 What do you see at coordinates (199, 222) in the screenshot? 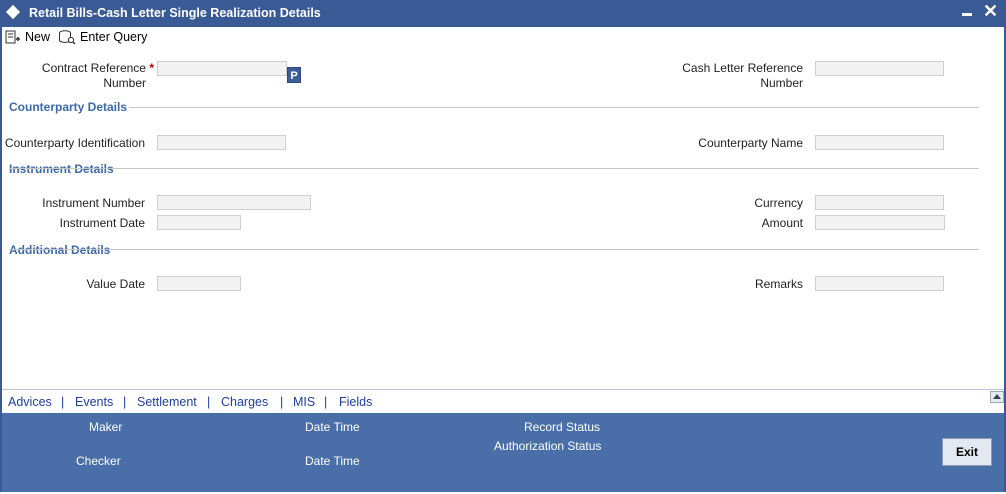
I see `instrument-date-input` at bounding box center [199, 222].